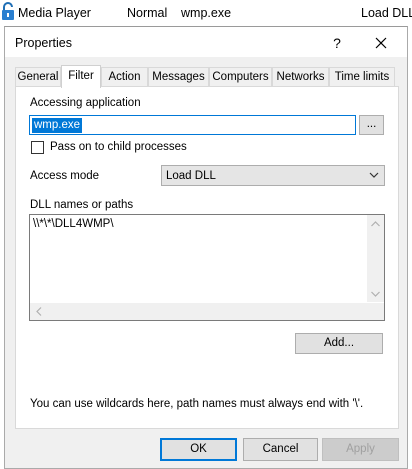  Describe the element at coordinates (38, 77) in the screenshot. I see `tab-general: General` at that location.